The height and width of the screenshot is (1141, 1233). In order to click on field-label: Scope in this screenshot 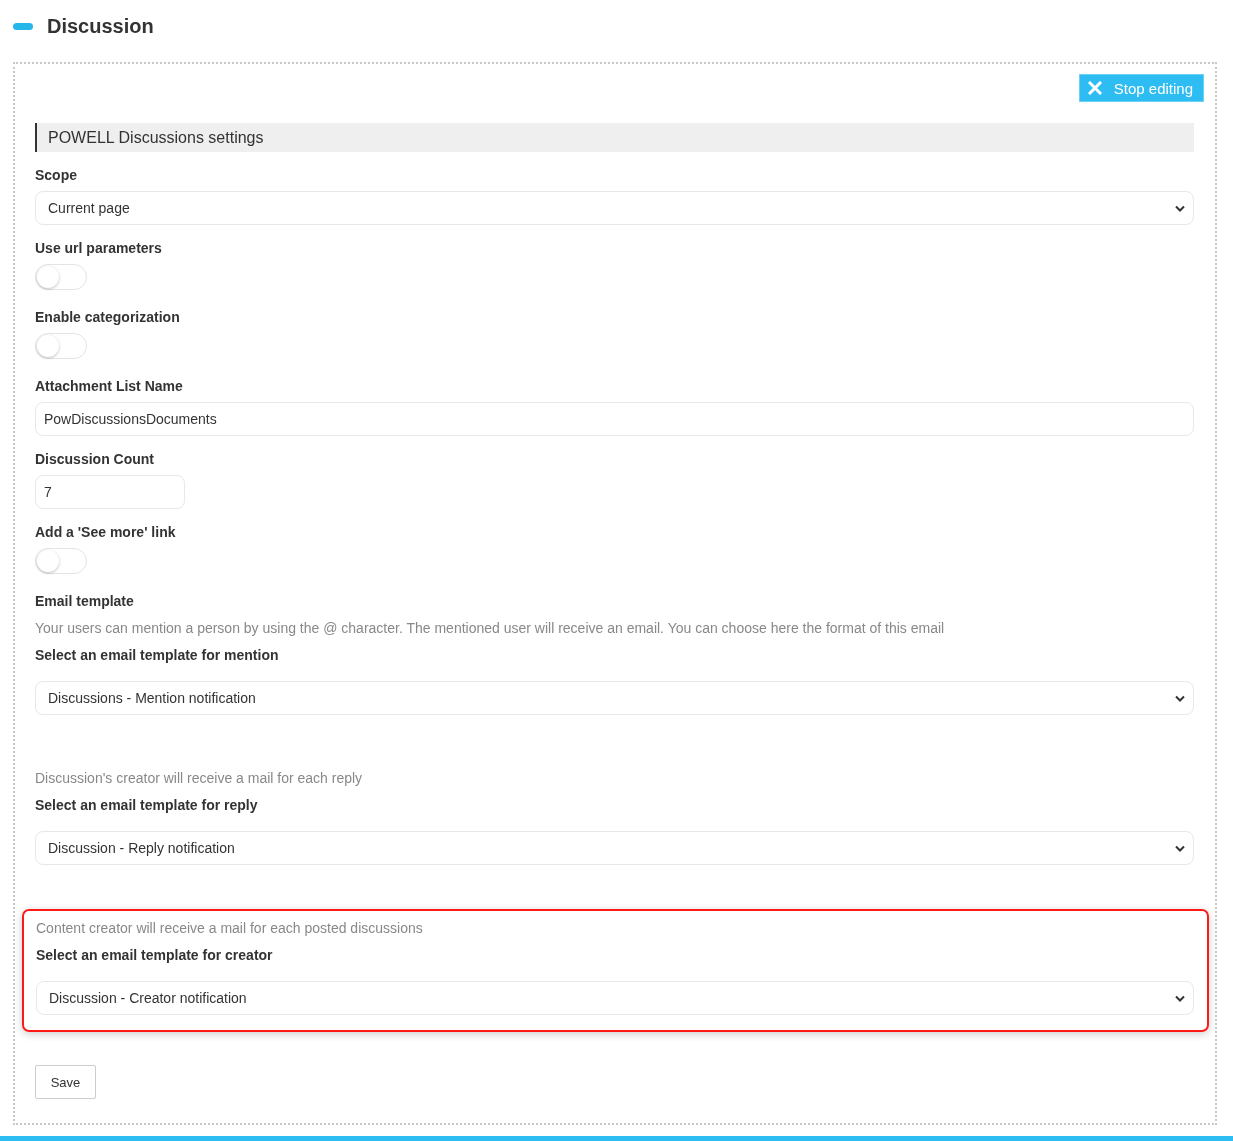, I will do `click(56, 175)`.